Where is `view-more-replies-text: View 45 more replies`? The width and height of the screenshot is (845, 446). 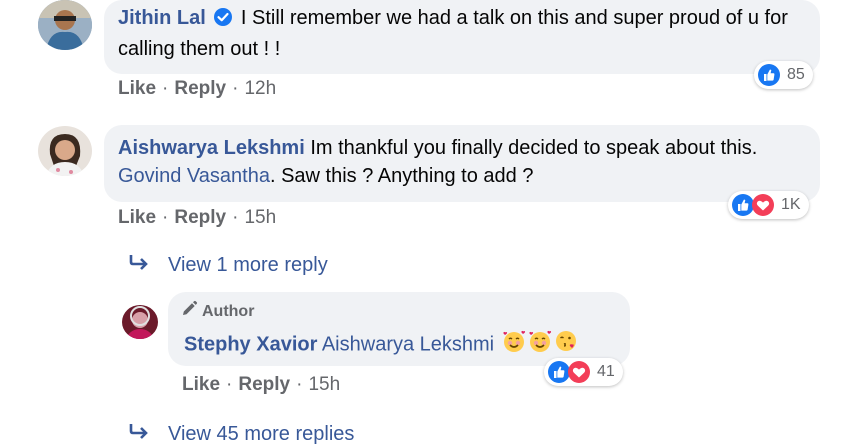
view-more-replies-text: View 45 more replies is located at coordinates (261, 434).